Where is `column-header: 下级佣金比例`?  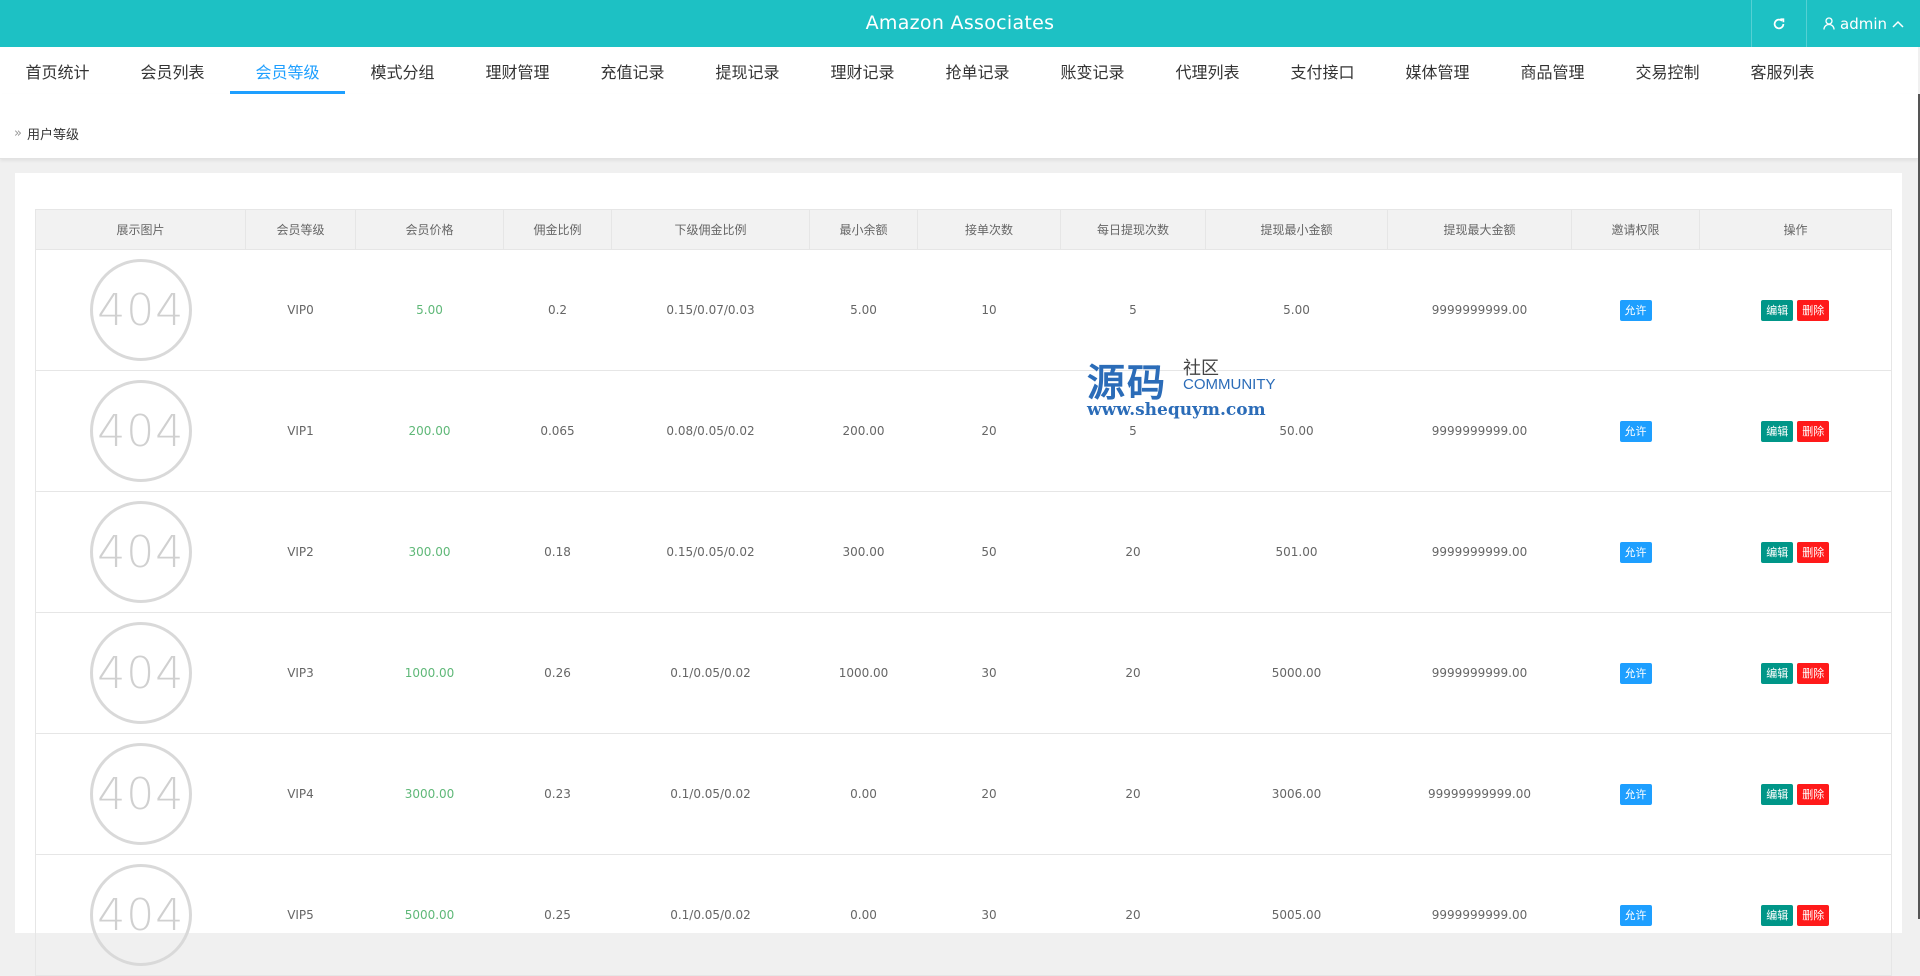 column-header: 下级佣金比例 is located at coordinates (710, 229).